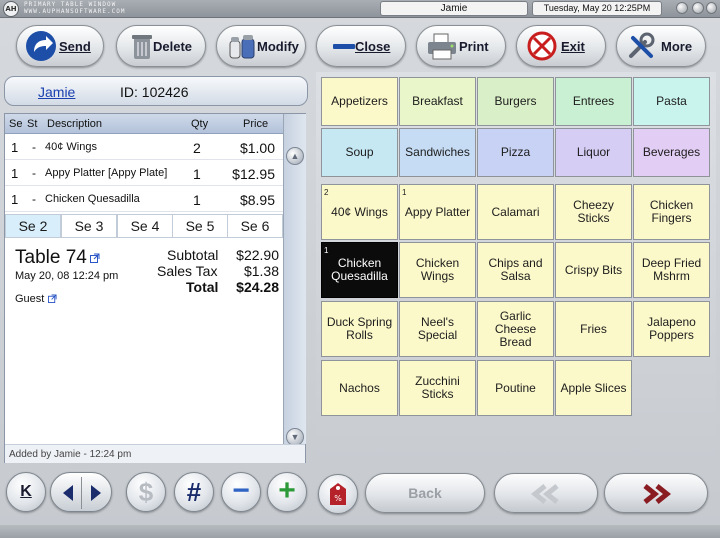 This screenshot has width=720, height=538. What do you see at coordinates (593, 212) in the screenshot?
I see `menu-item-cheezy-sticks: Cheezy Sticks` at bounding box center [593, 212].